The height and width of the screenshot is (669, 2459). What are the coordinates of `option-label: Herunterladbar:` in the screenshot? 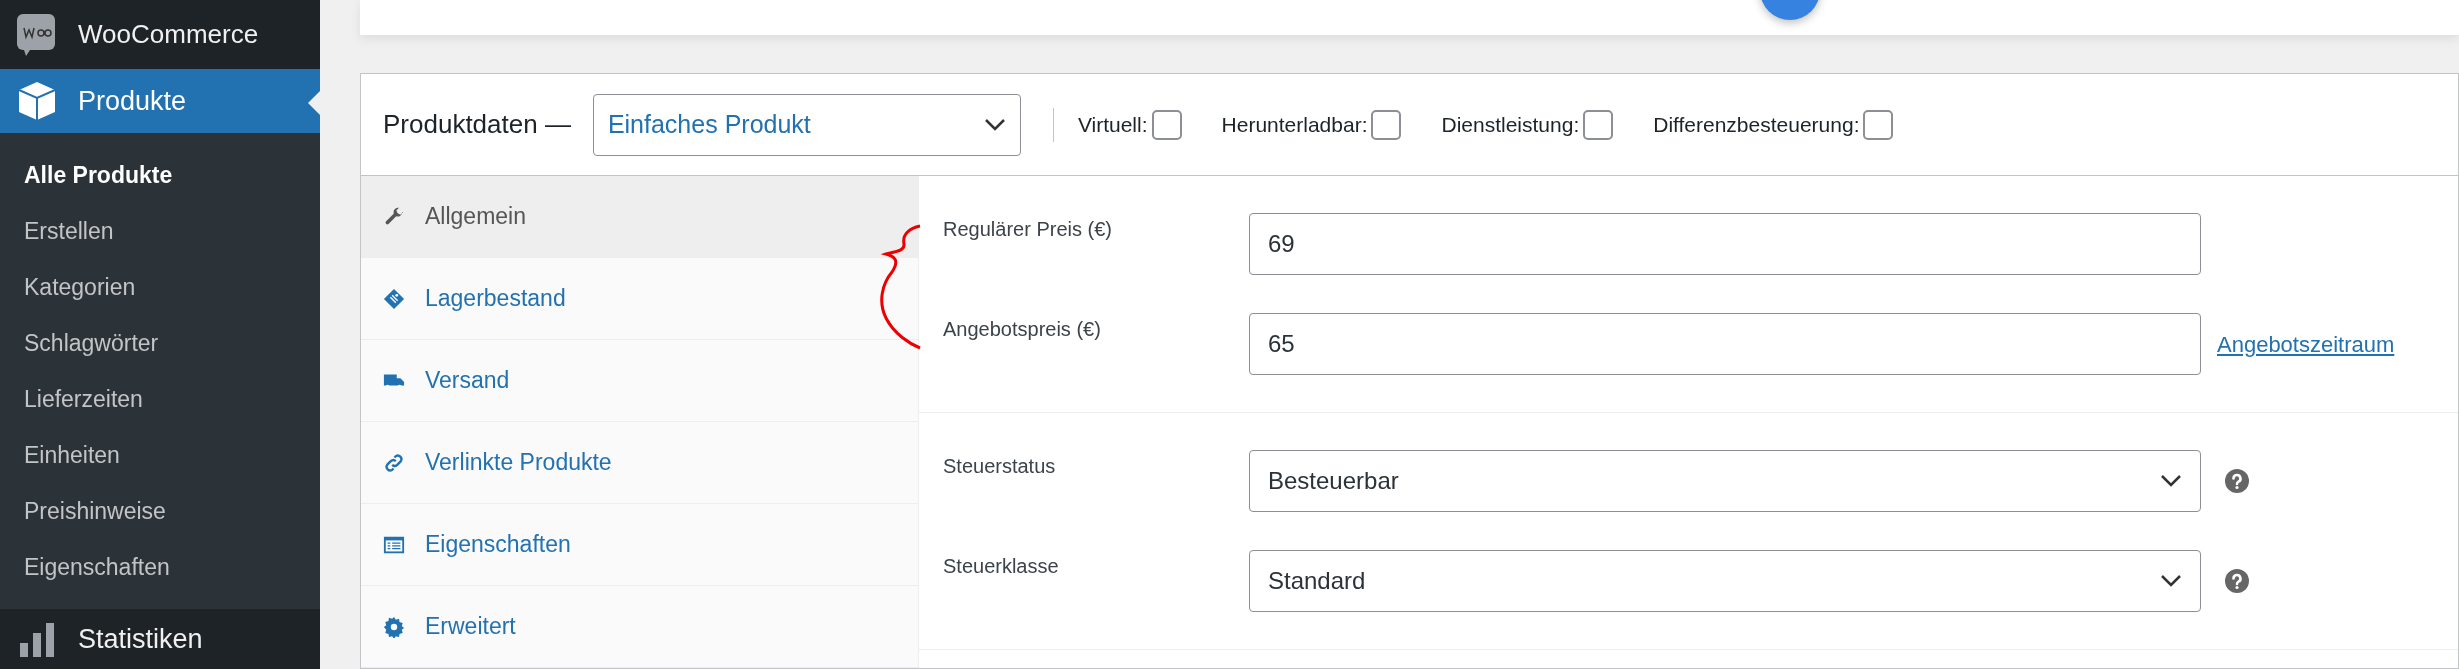 It's located at (1294, 124).